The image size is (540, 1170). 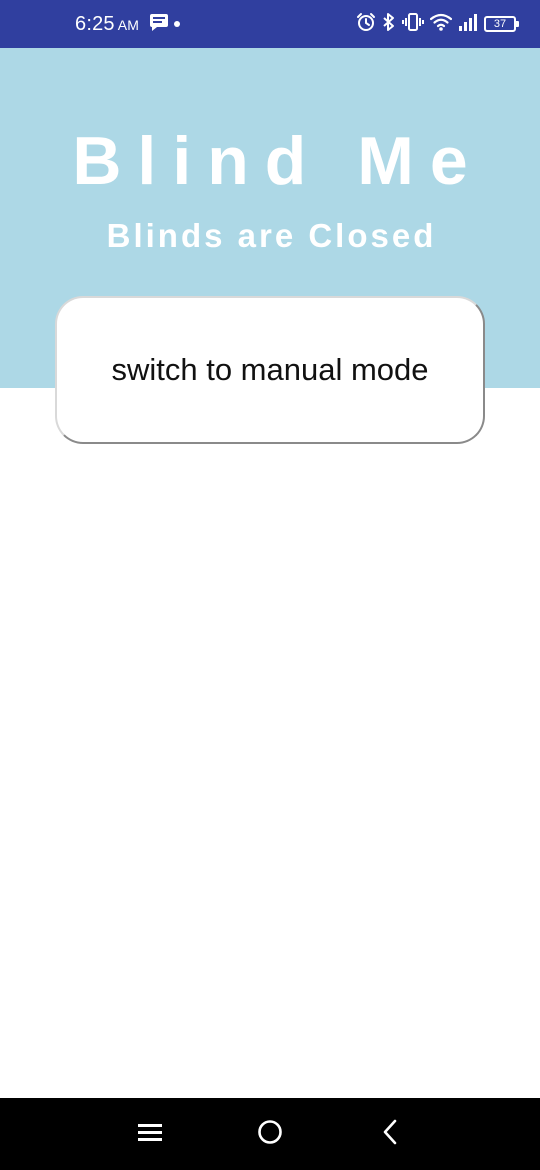 I want to click on blinds-status: Blinds are Closed, so click(x=271, y=235).